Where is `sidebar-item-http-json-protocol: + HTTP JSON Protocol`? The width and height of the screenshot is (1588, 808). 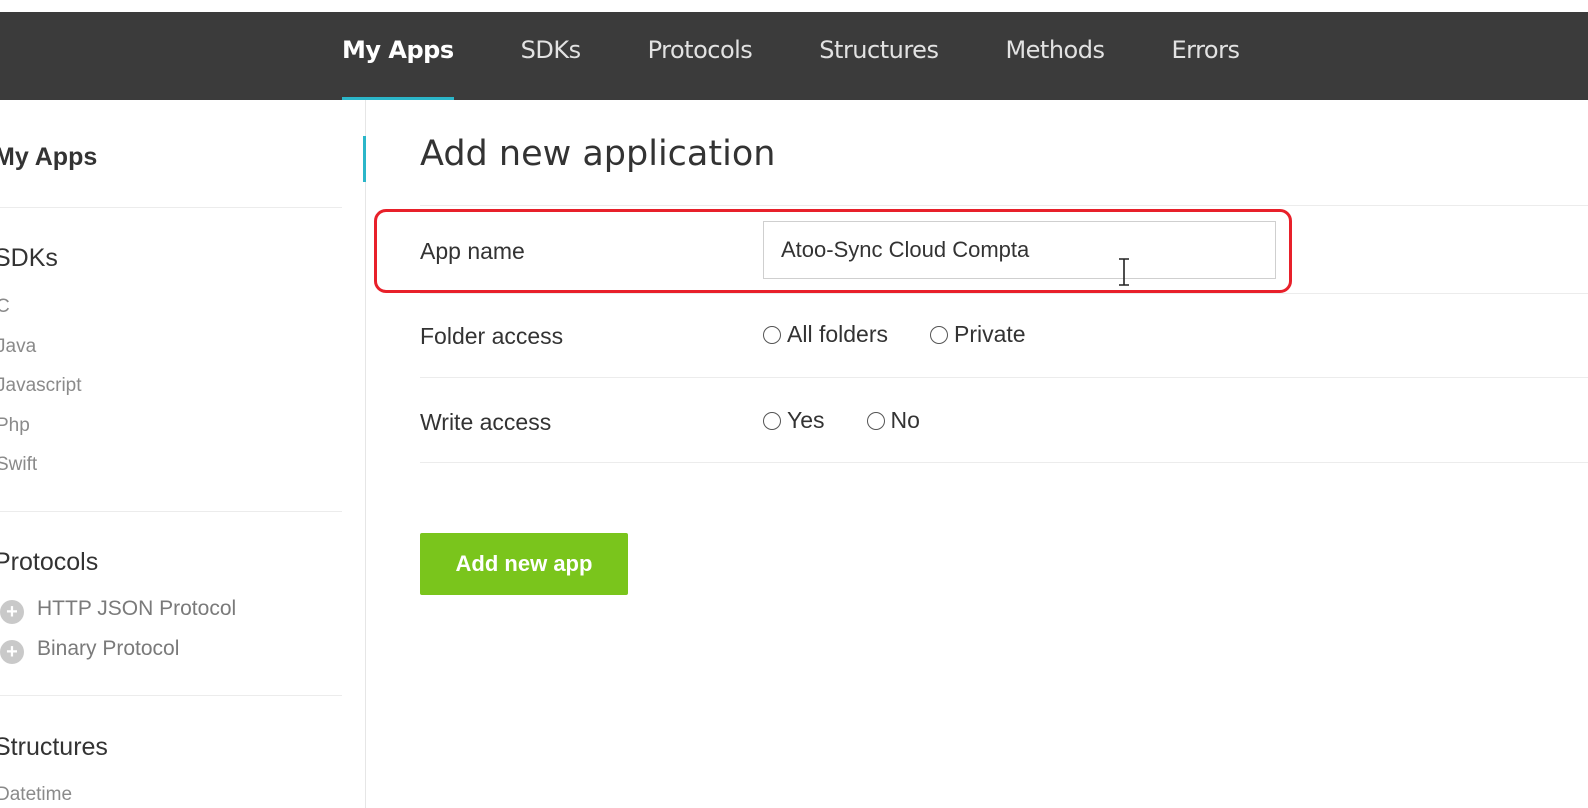 sidebar-item-http-json-protocol: + HTTP JSON Protocol is located at coordinates (118, 610).